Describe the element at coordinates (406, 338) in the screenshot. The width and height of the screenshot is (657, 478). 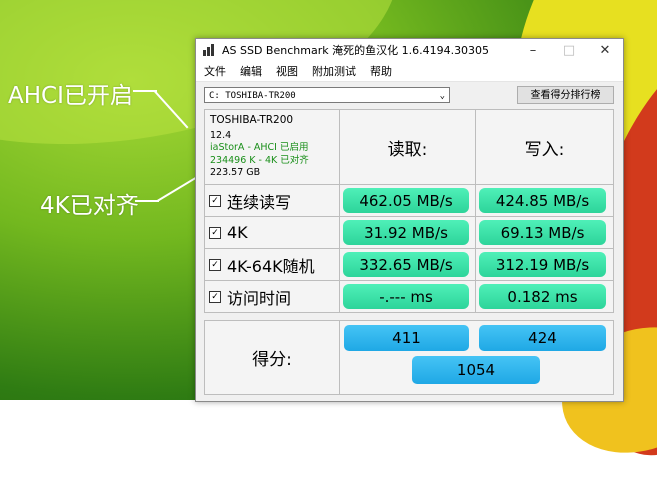
I see `score-read: 411` at that location.